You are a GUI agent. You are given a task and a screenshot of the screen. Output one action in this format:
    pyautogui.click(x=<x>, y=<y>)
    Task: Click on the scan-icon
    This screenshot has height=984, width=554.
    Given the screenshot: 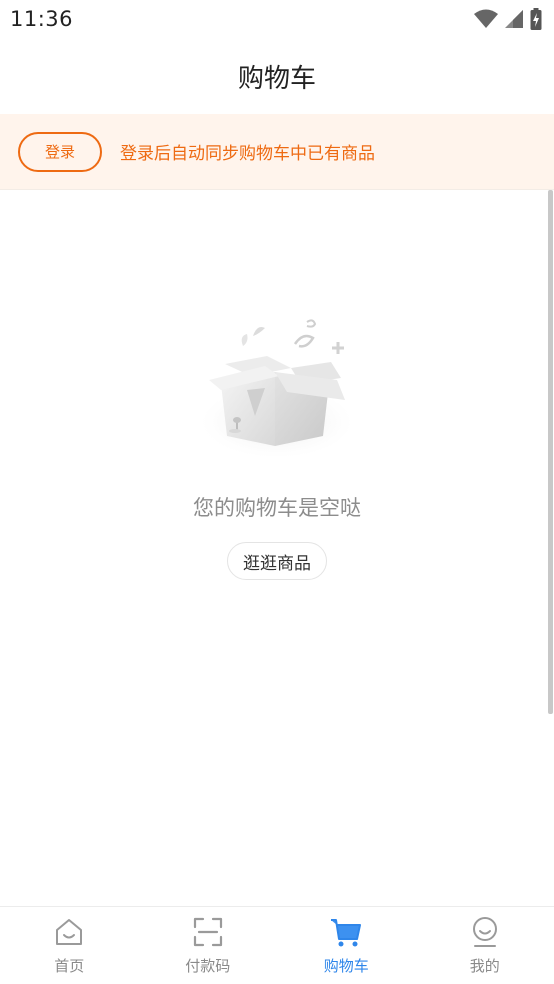 What is the action you would take?
    pyautogui.click(x=207, y=932)
    